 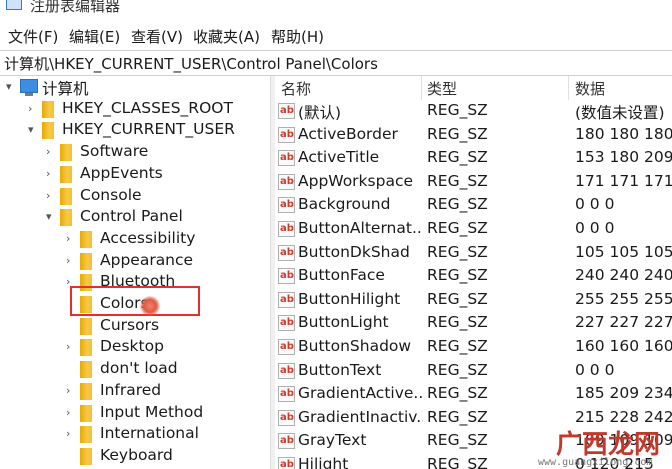 What do you see at coordinates (473, 253) in the screenshot?
I see `value-row: ab ButtonDkShad REG_SZ 105 105 105` at bounding box center [473, 253].